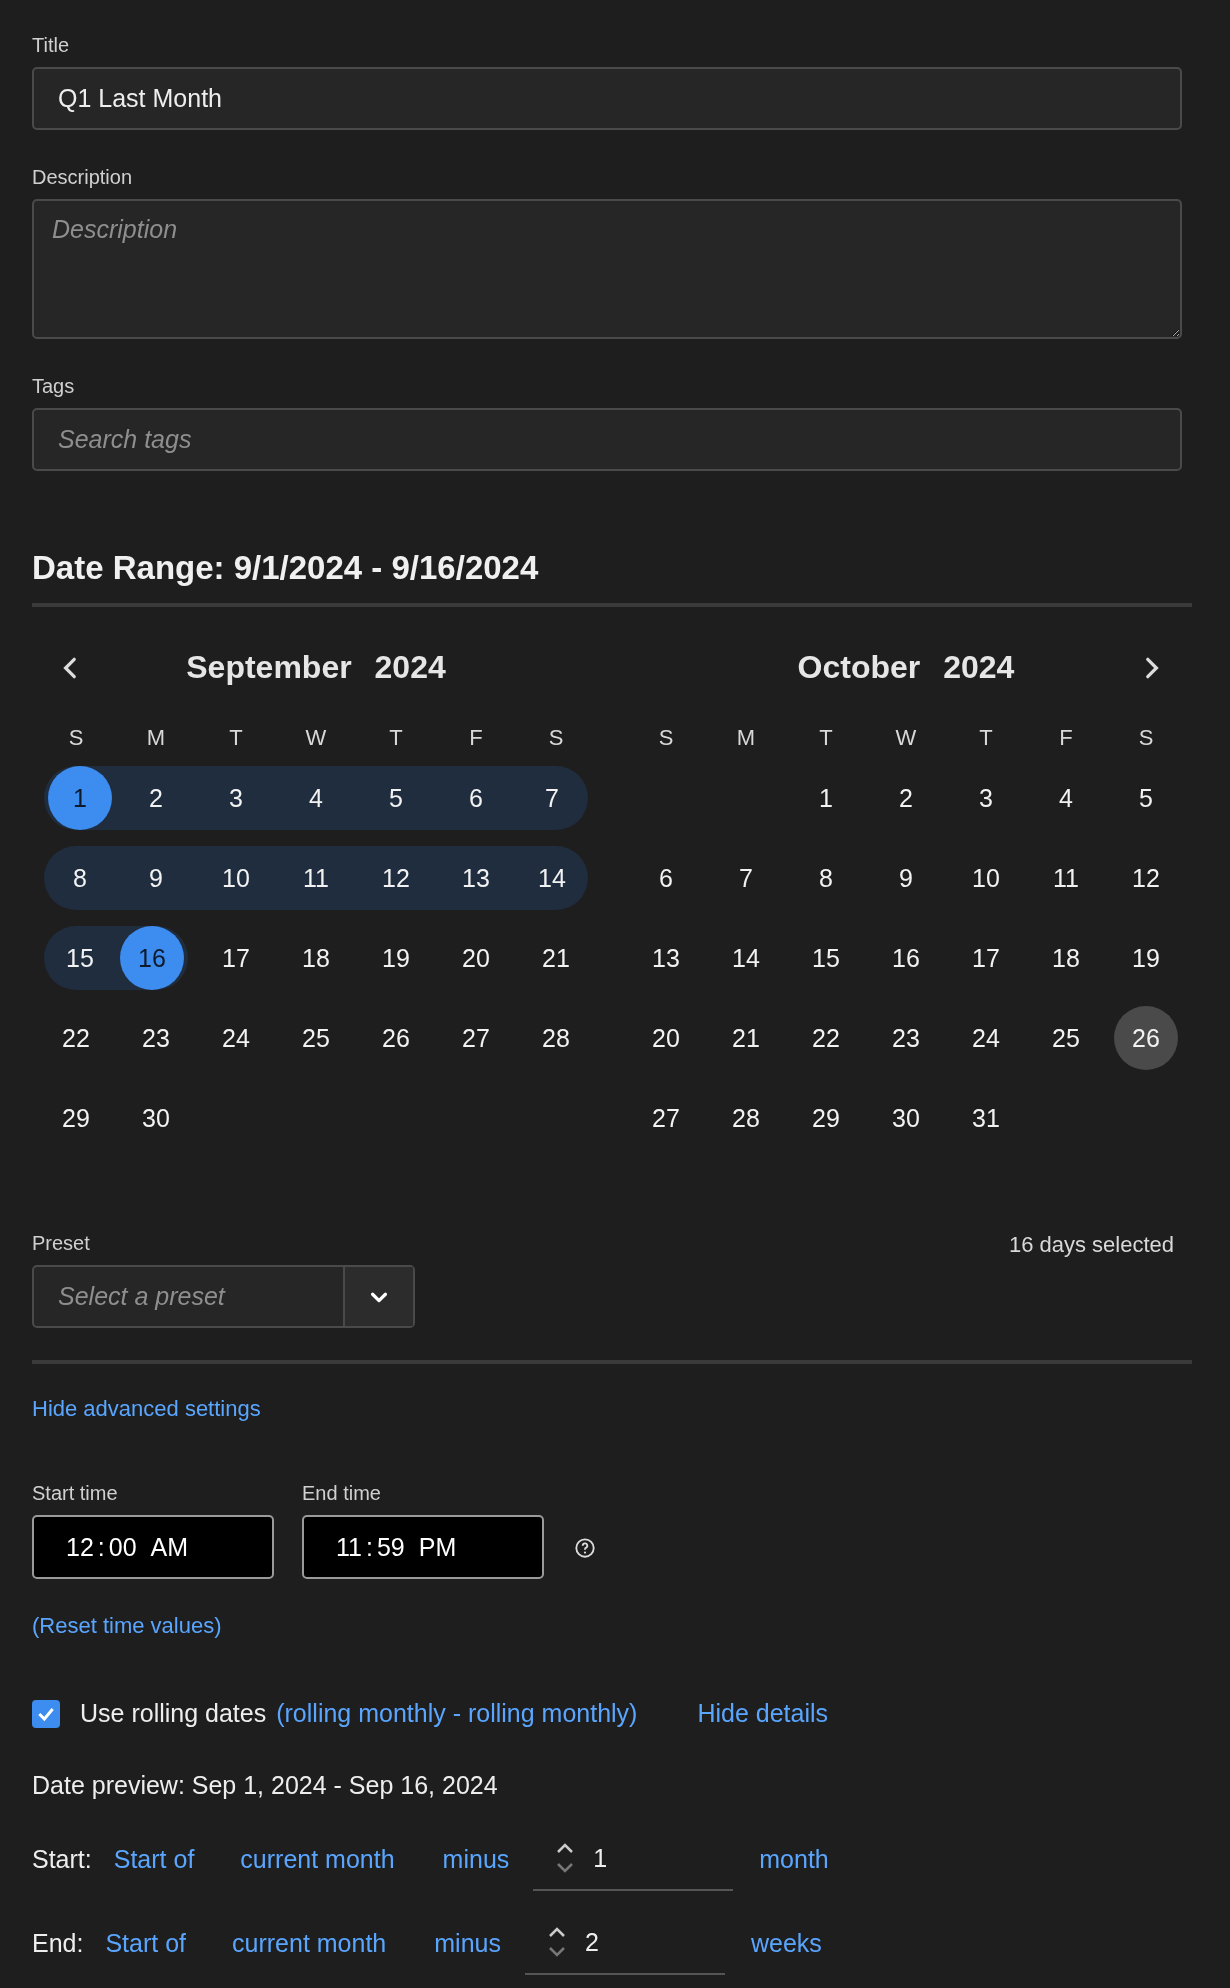 Image resolution: width=1230 pixels, height=1988 pixels. What do you see at coordinates (316, 738) in the screenshot?
I see `weekday-label: W` at bounding box center [316, 738].